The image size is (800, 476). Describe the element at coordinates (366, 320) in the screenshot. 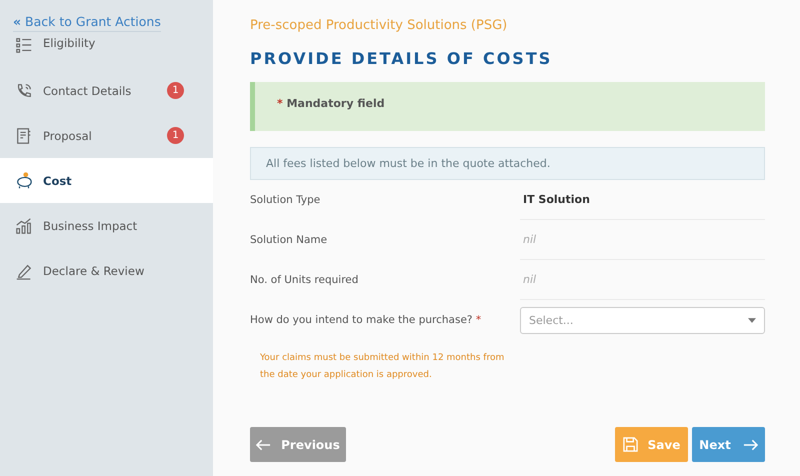

I see `field-label: How do you intend to make the purchase? *` at that location.